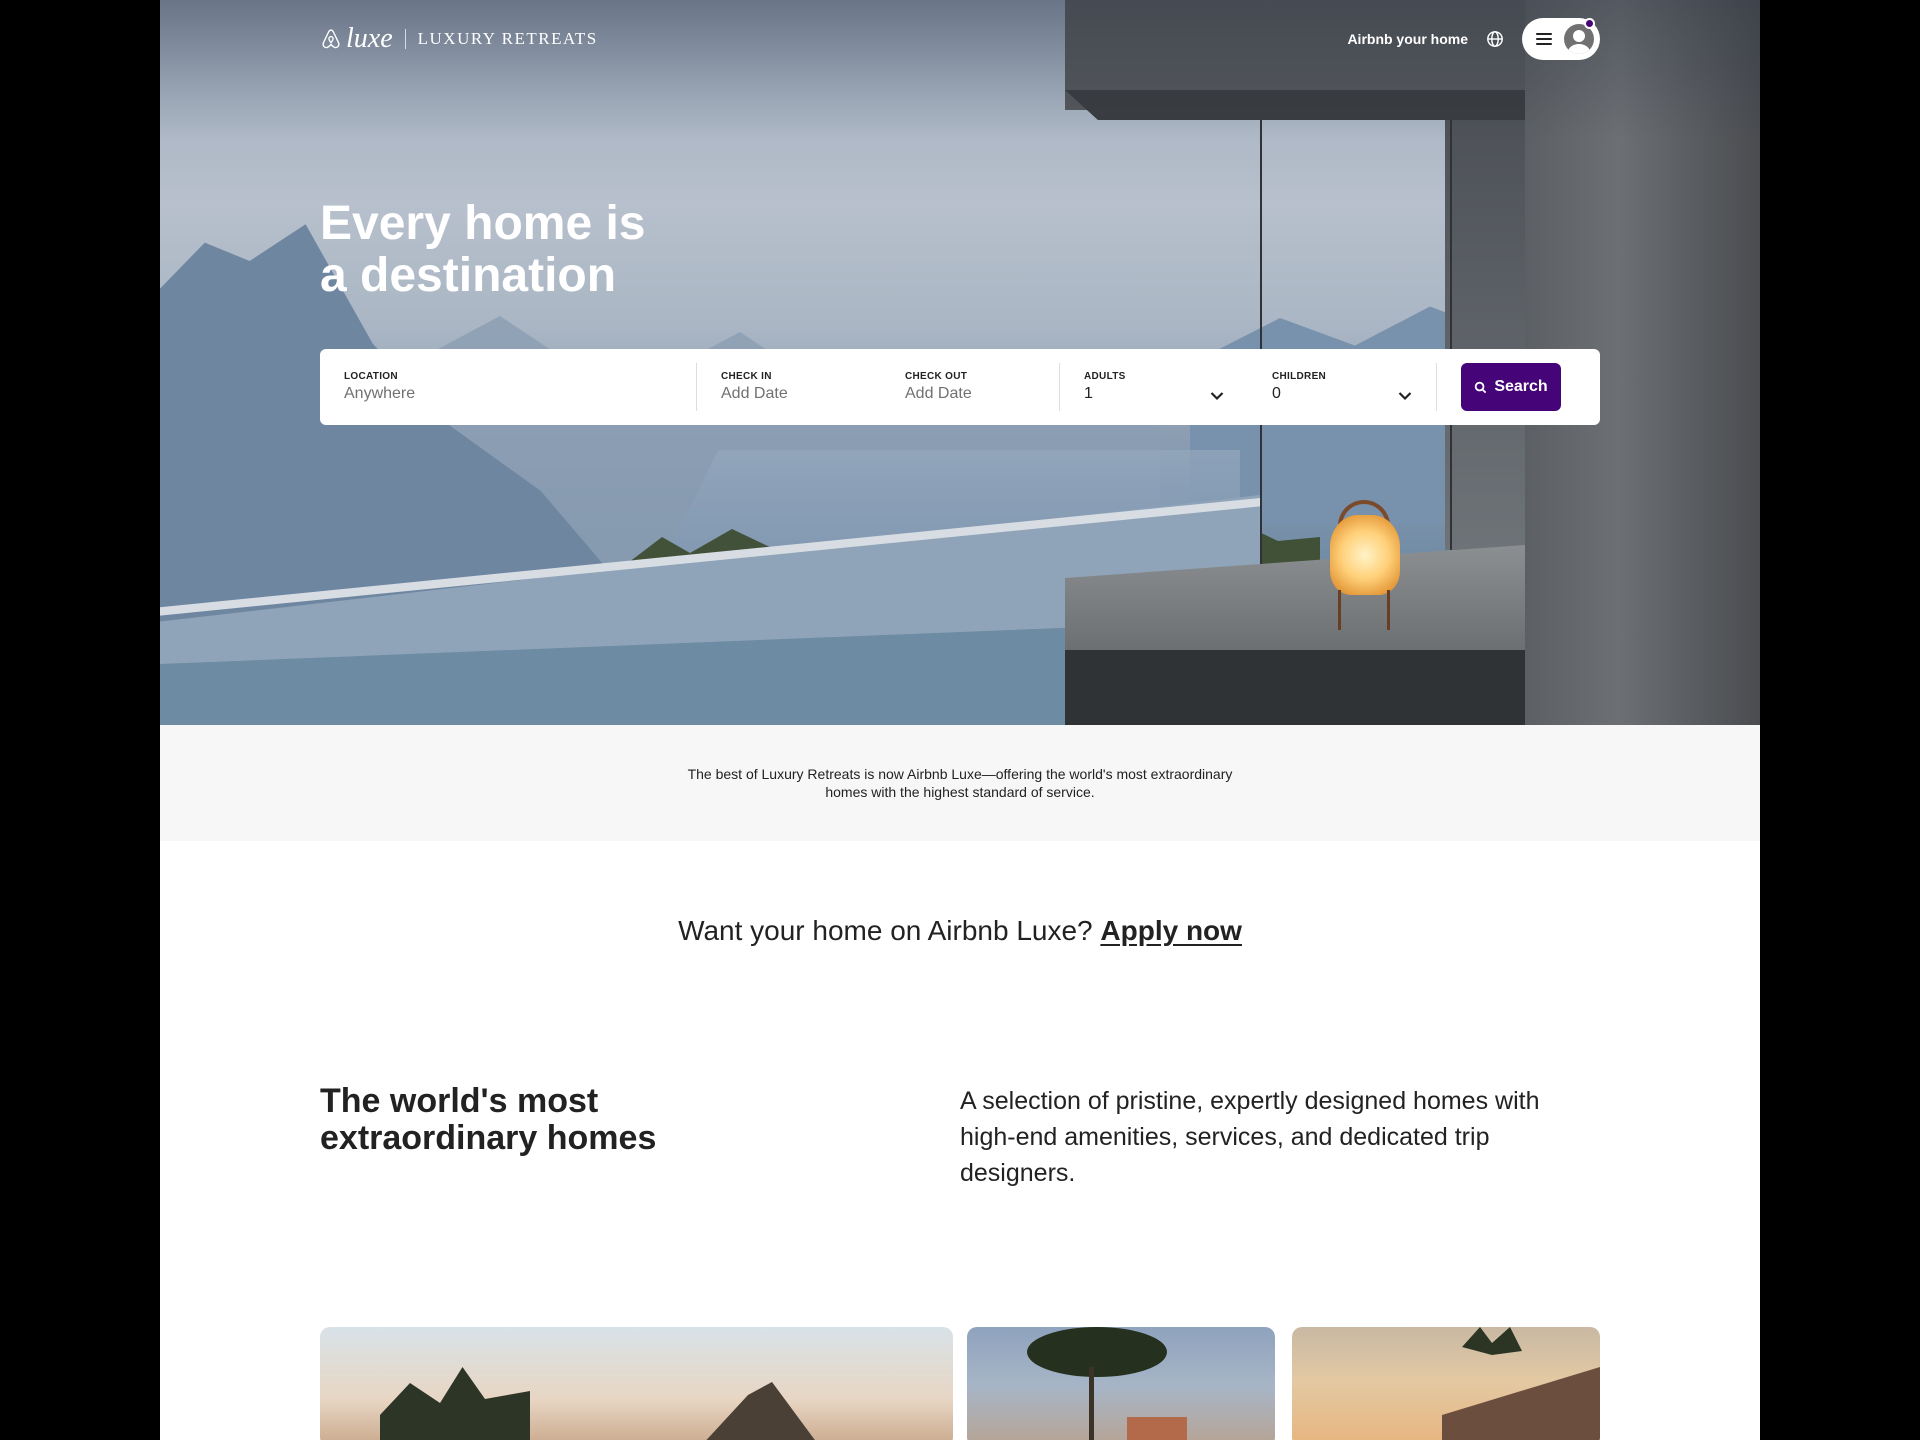 Image resolution: width=1920 pixels, height=1440 pixels. Describe the element at coordinates (1091, 1403) in the screenshot. I see `card-image-pine-trunk` at that location.